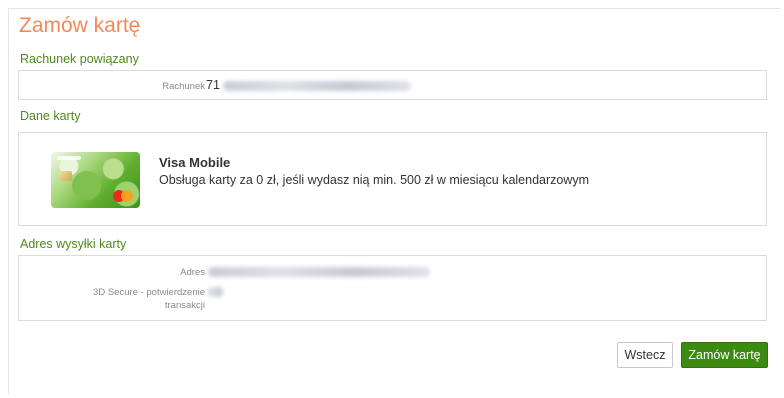  I want to click on section-title-linked-account: Rachunek powiązany, so click(79, 59).